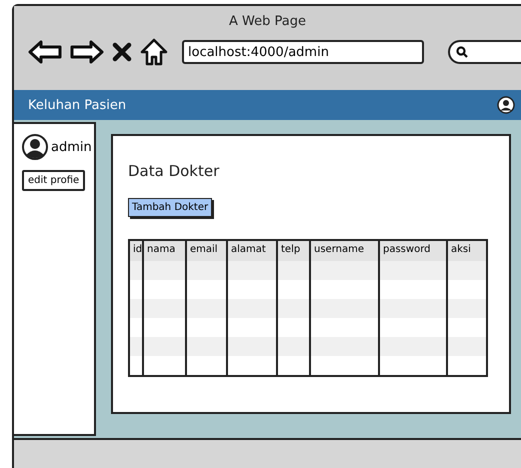 The height and width of the screenshot is (468, 521). What do you see at coordinates (267, 21) in the screenshot?
I see `window-title: A Web Page` at bounding box center [267, 21].